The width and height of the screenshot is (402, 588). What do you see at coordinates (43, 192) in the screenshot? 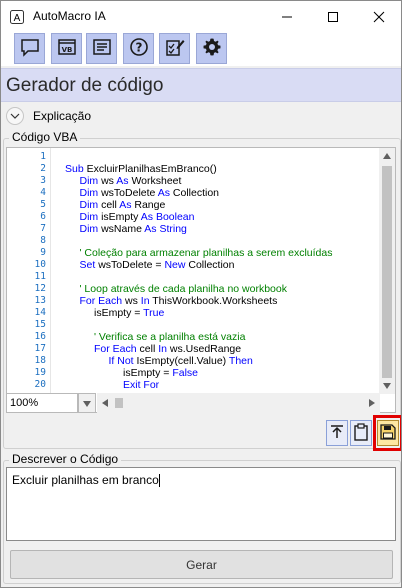
I see `line-number: 4` at bounding box center [43, 192].